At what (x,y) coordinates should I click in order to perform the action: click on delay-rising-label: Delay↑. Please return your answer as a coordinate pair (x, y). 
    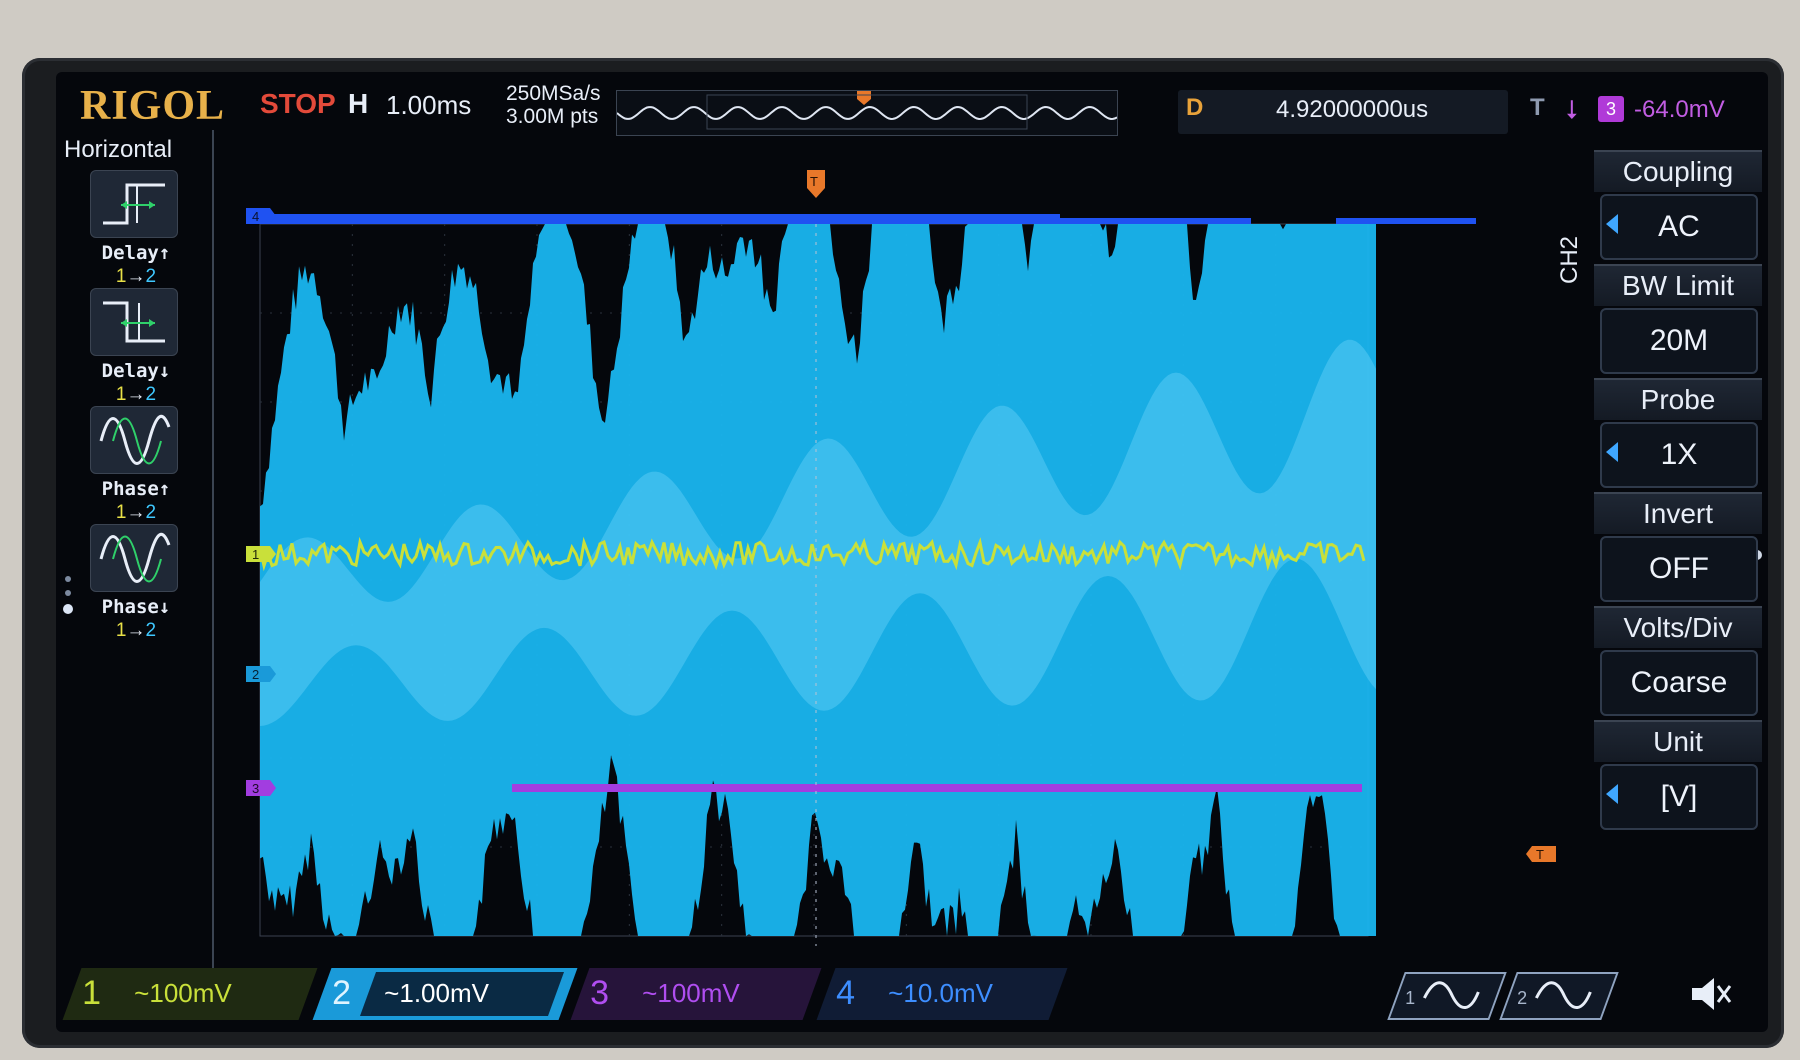
    Looking at the image, I should click on (136, 253).